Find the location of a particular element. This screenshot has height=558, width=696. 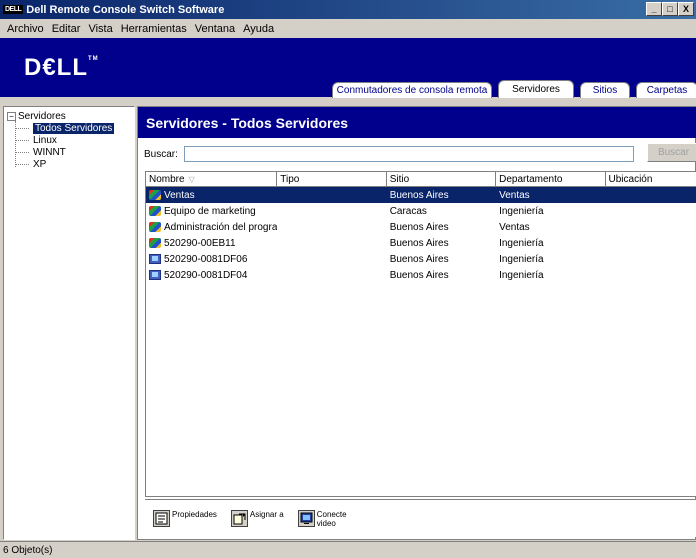

table-row: 520290-0081DF04 Buenos Aires Ingeniería is located at coordinates (421, 275).